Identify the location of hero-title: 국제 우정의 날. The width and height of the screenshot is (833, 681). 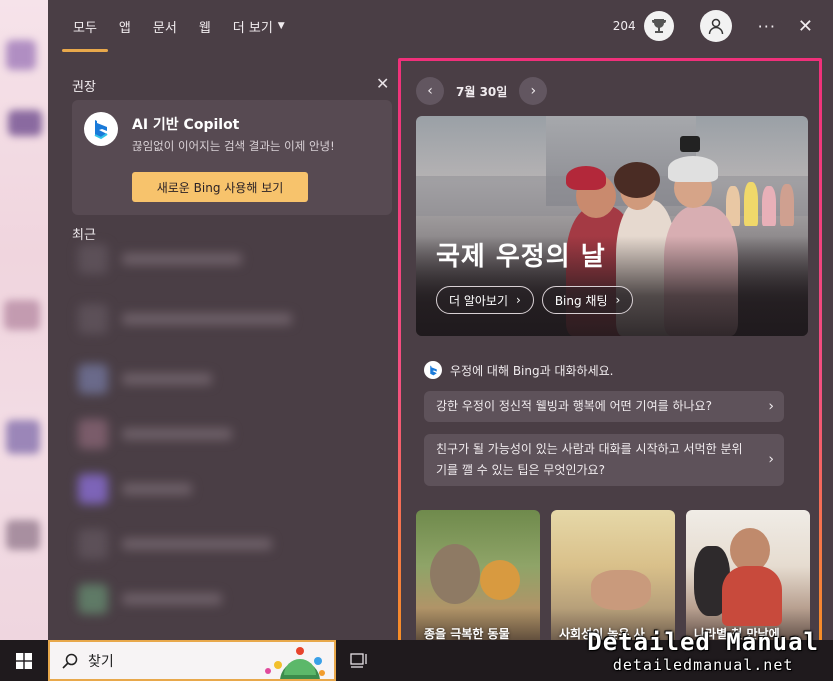
(521, 257).